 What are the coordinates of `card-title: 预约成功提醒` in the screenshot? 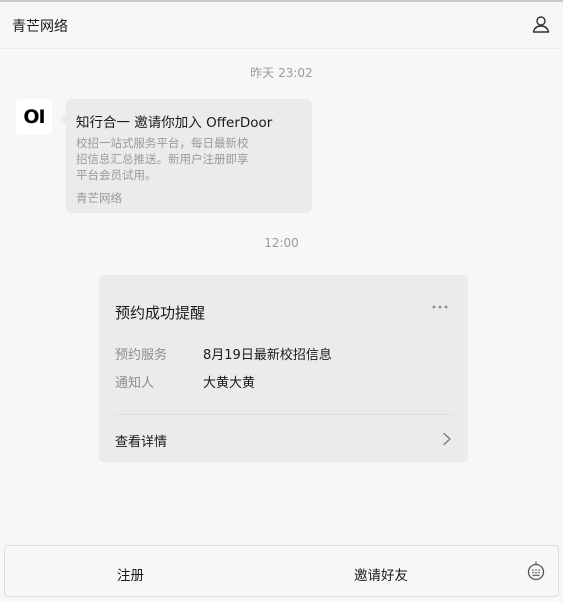 It's located at (160, 313).